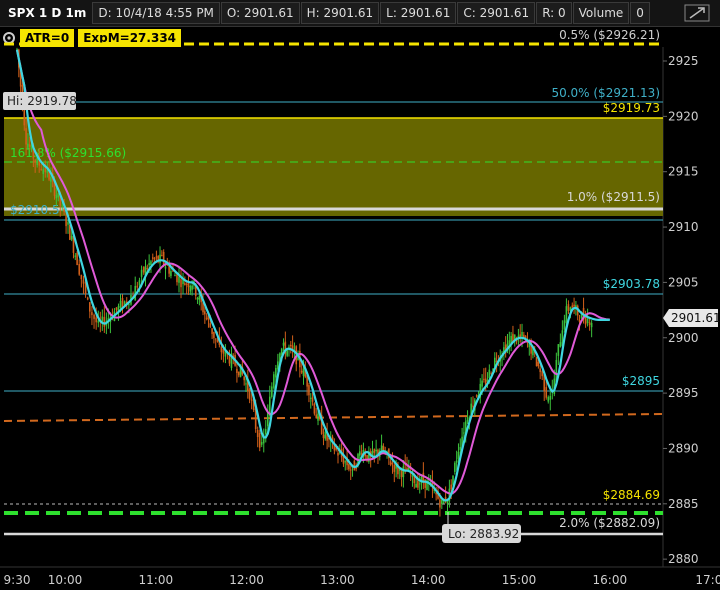 The image size is (720, 590). What do you see at coordinates (337, 580) in the screenshot?
I see `time-tick-label: 13:00` at bounding box center [337, 580].